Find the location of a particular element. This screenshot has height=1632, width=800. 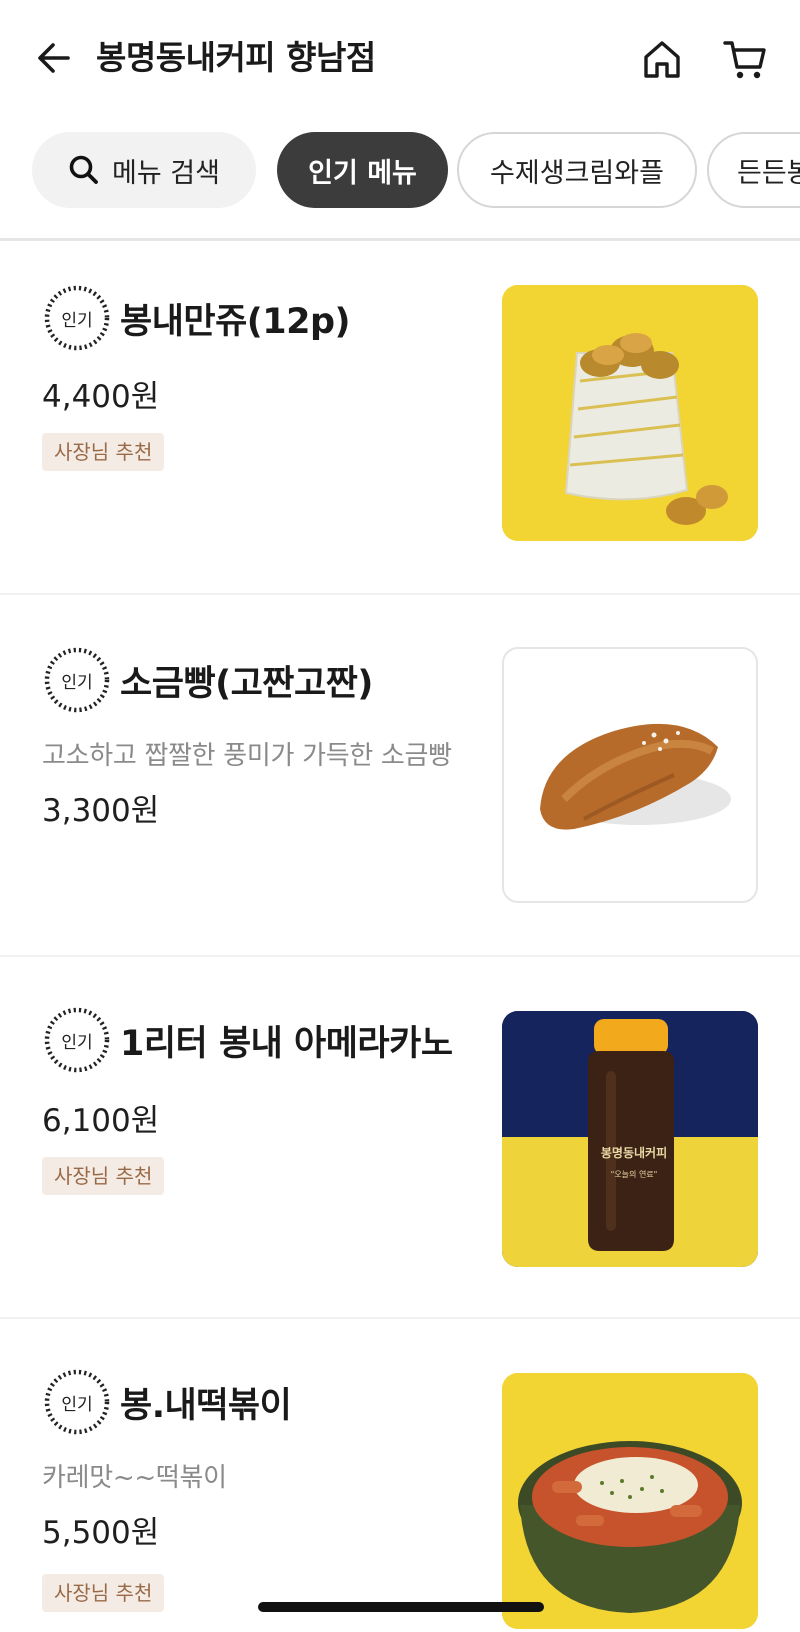

coffee-bottle-illustration: 봉명동내커피 "오늘의 연료" is located at coordinates (630, 1139).